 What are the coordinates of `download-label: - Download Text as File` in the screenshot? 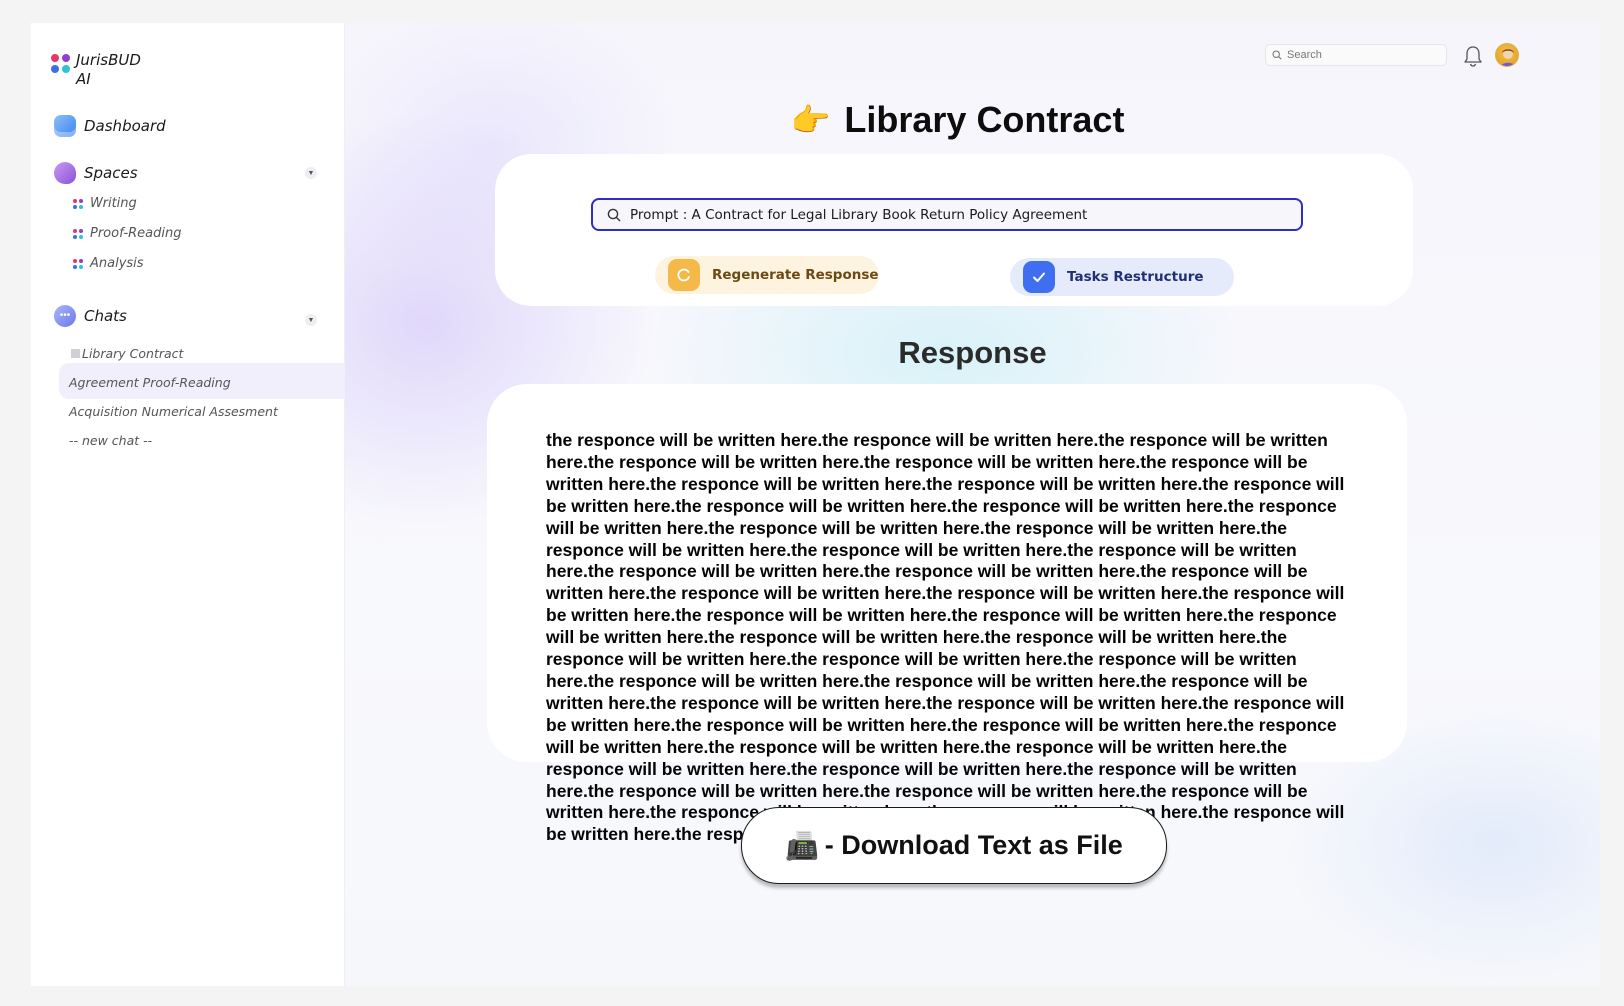 It's located at (973, 845).